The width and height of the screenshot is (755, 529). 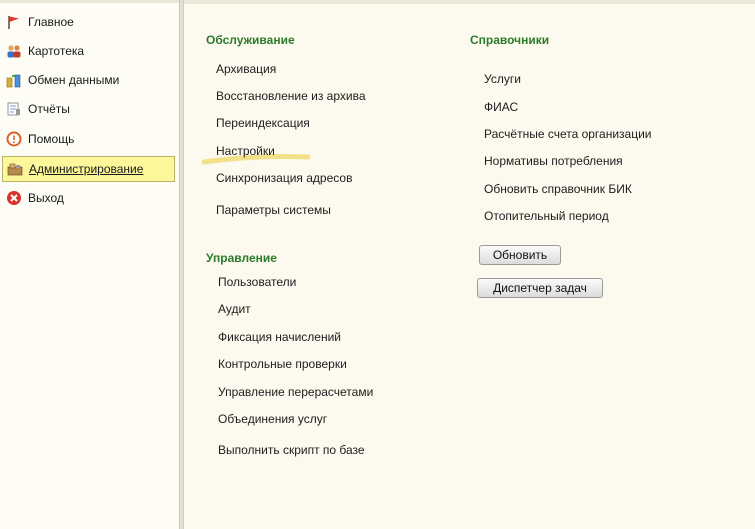 What do you see at coordinates (295, 392) in the screenshot?
I see `link-recalculation-management: Управление перерасчетами` at bounding box center [295, 392].